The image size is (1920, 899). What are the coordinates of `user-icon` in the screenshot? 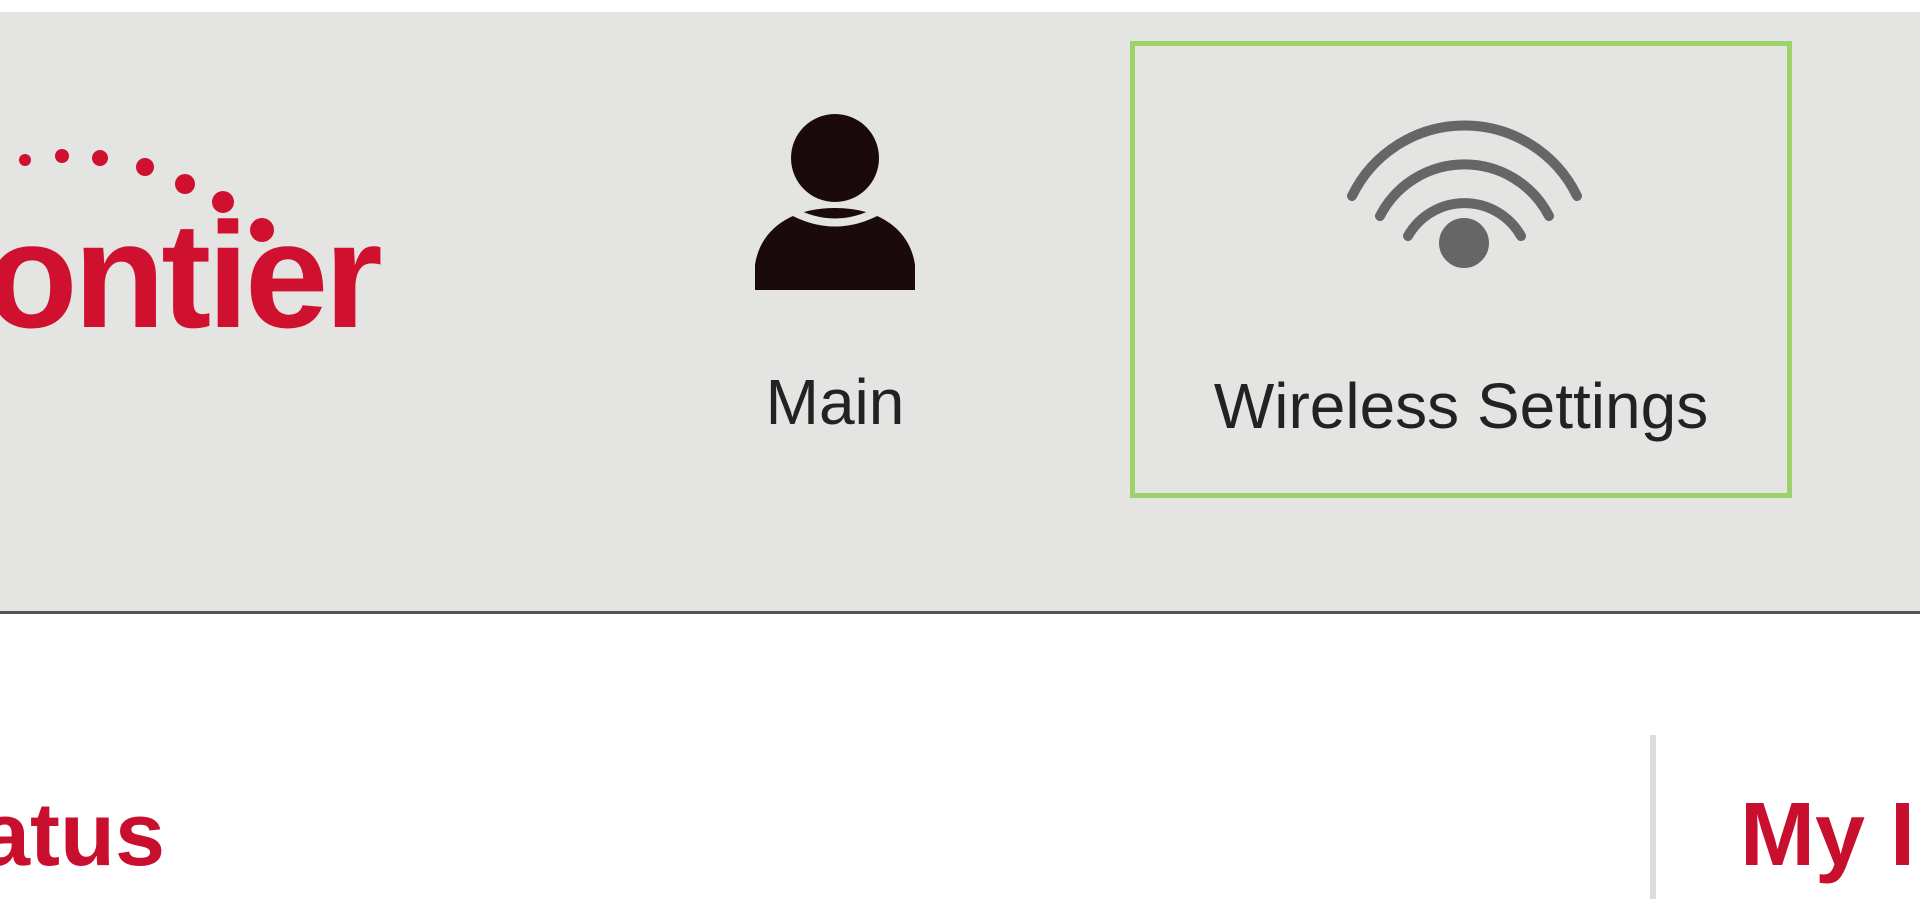 It's located at (835, 202).